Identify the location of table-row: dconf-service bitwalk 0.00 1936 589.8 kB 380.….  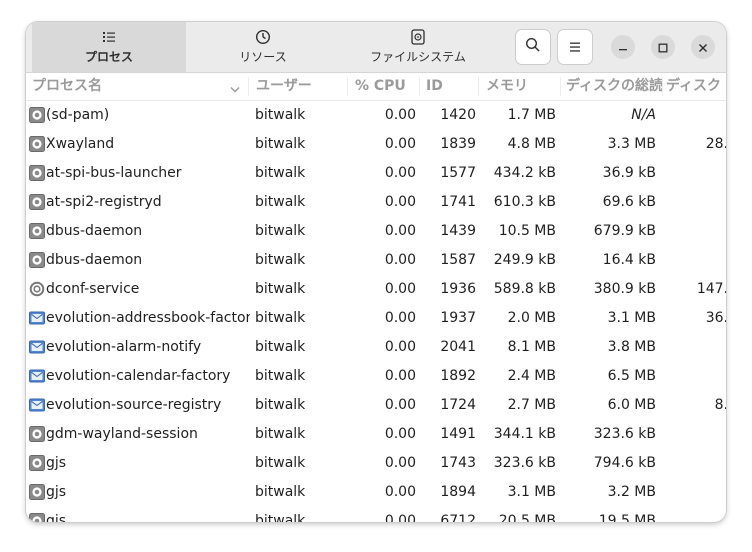
(376, 289).